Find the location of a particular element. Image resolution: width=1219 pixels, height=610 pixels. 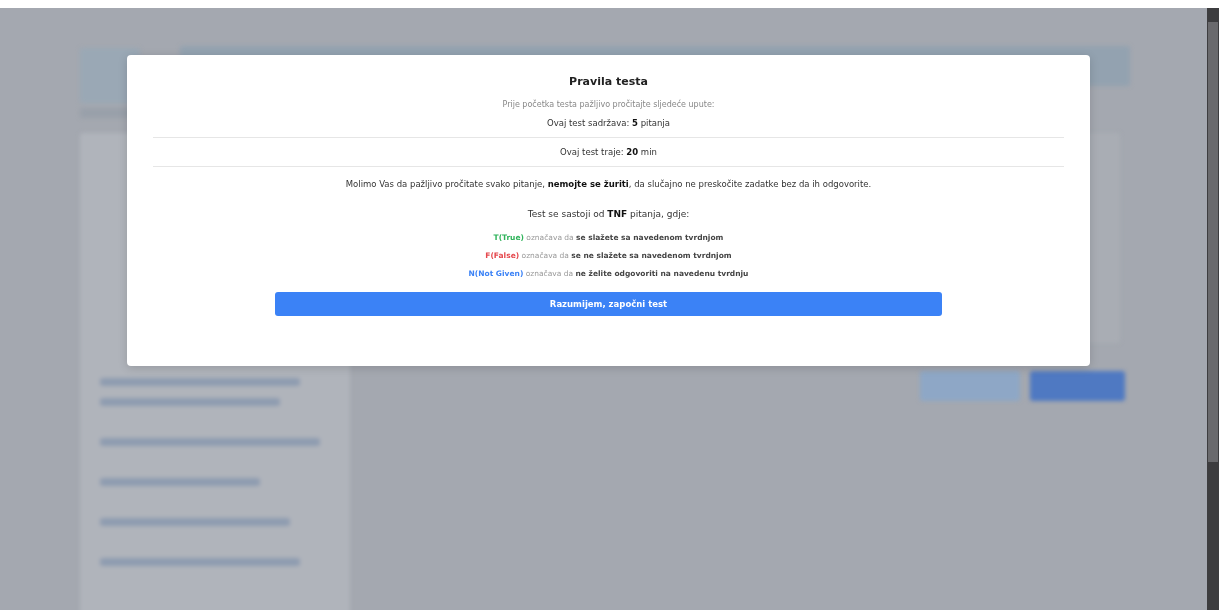

dialog-title: Pravila testa is located at coordinates (608, 81).